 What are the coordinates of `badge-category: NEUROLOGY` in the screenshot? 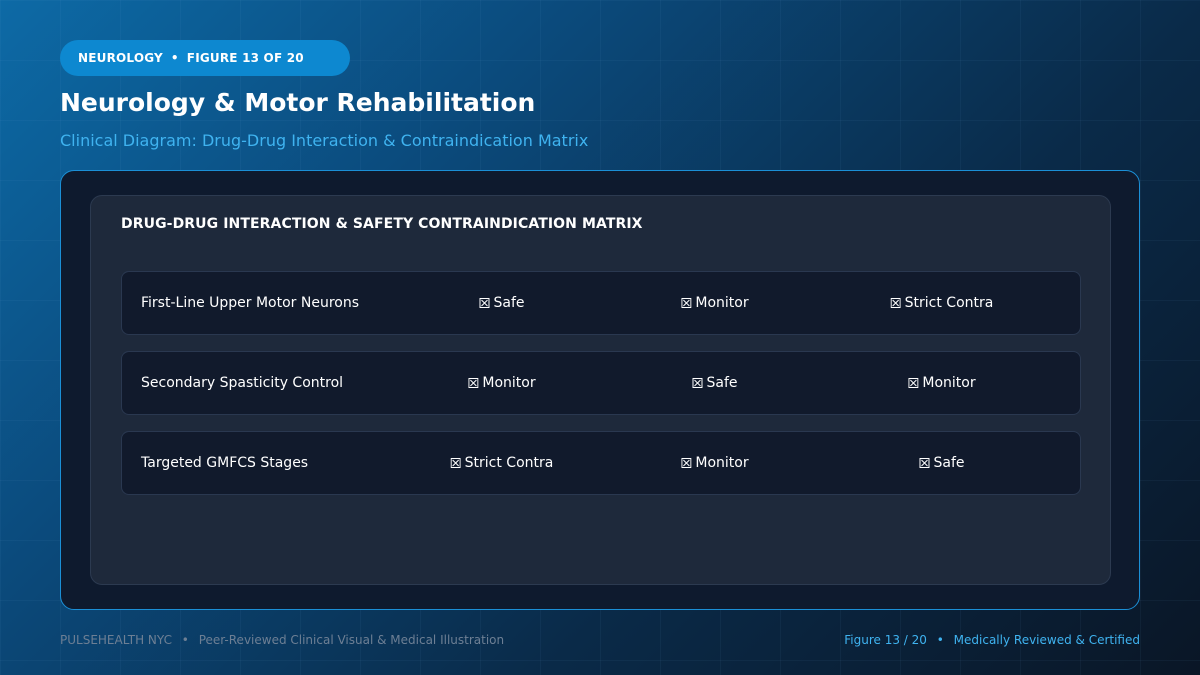 It's located at (120, 58).